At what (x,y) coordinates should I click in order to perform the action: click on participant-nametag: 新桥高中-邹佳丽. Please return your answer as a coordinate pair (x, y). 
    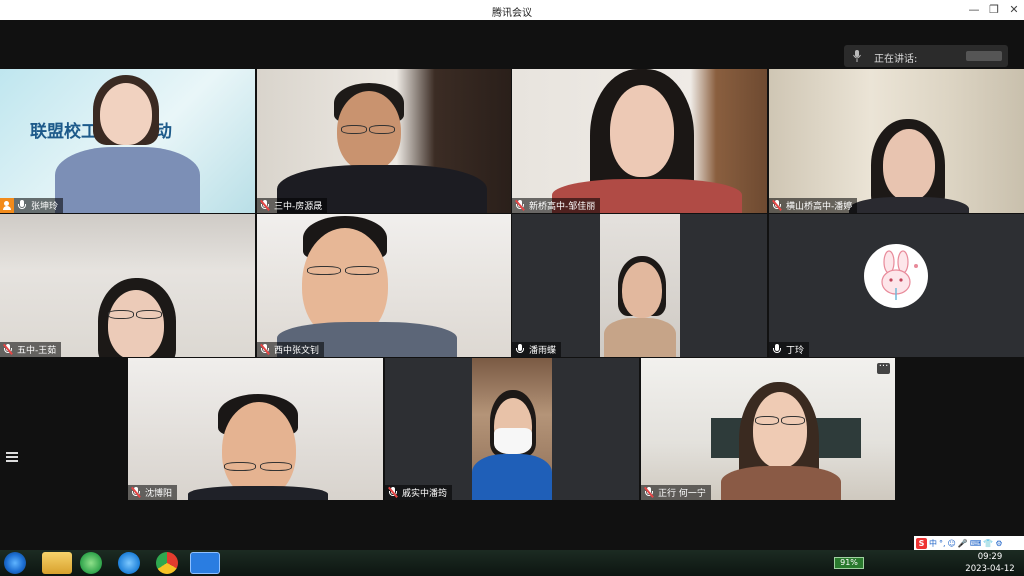
    Looking at the image, I should click on (556, 205).